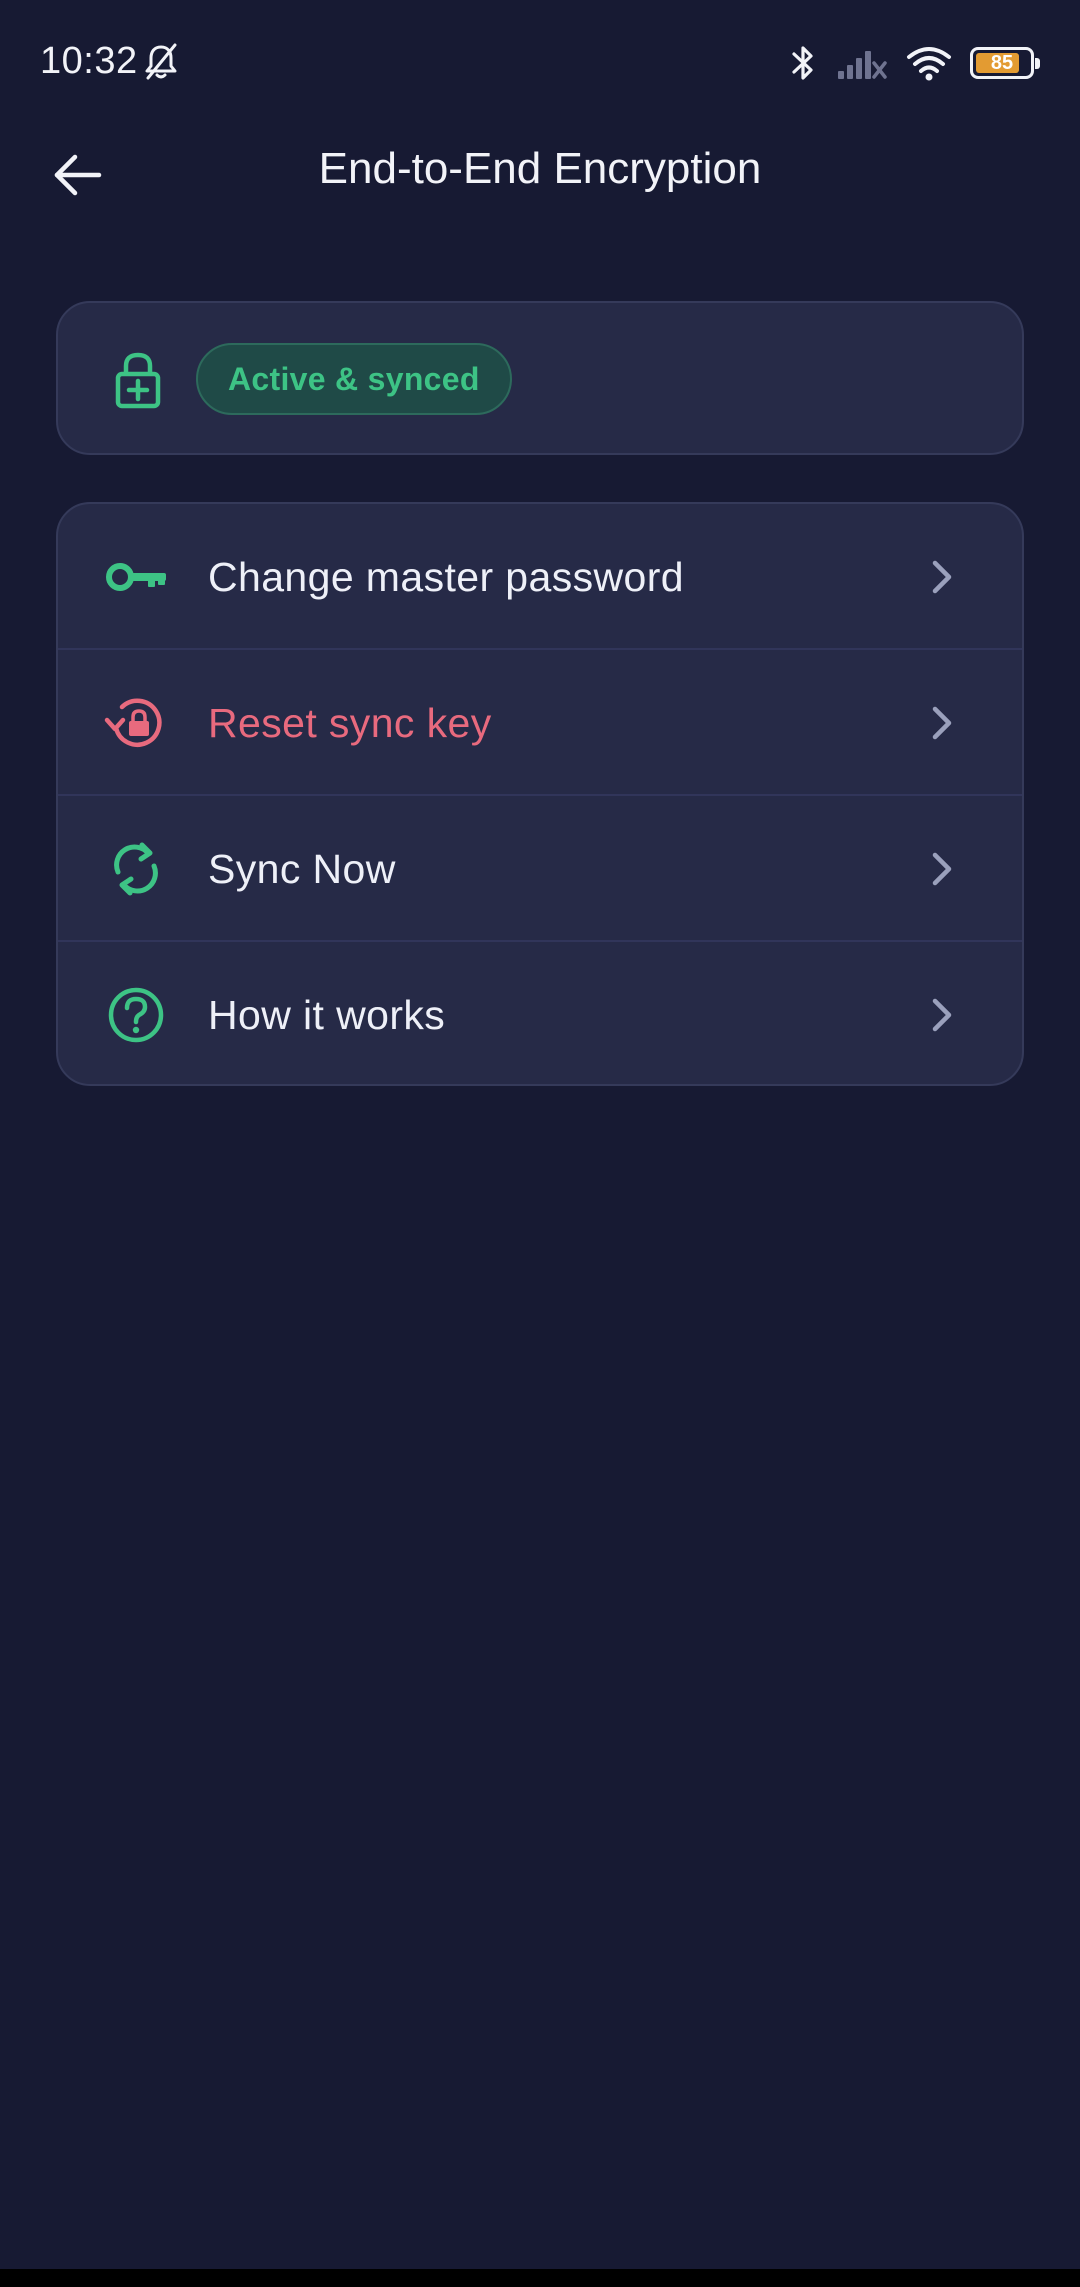  What do you see at coordinates (133, 722) in the screenshot?
I see `reset-lock-icon` at bounding box center [133, 722].